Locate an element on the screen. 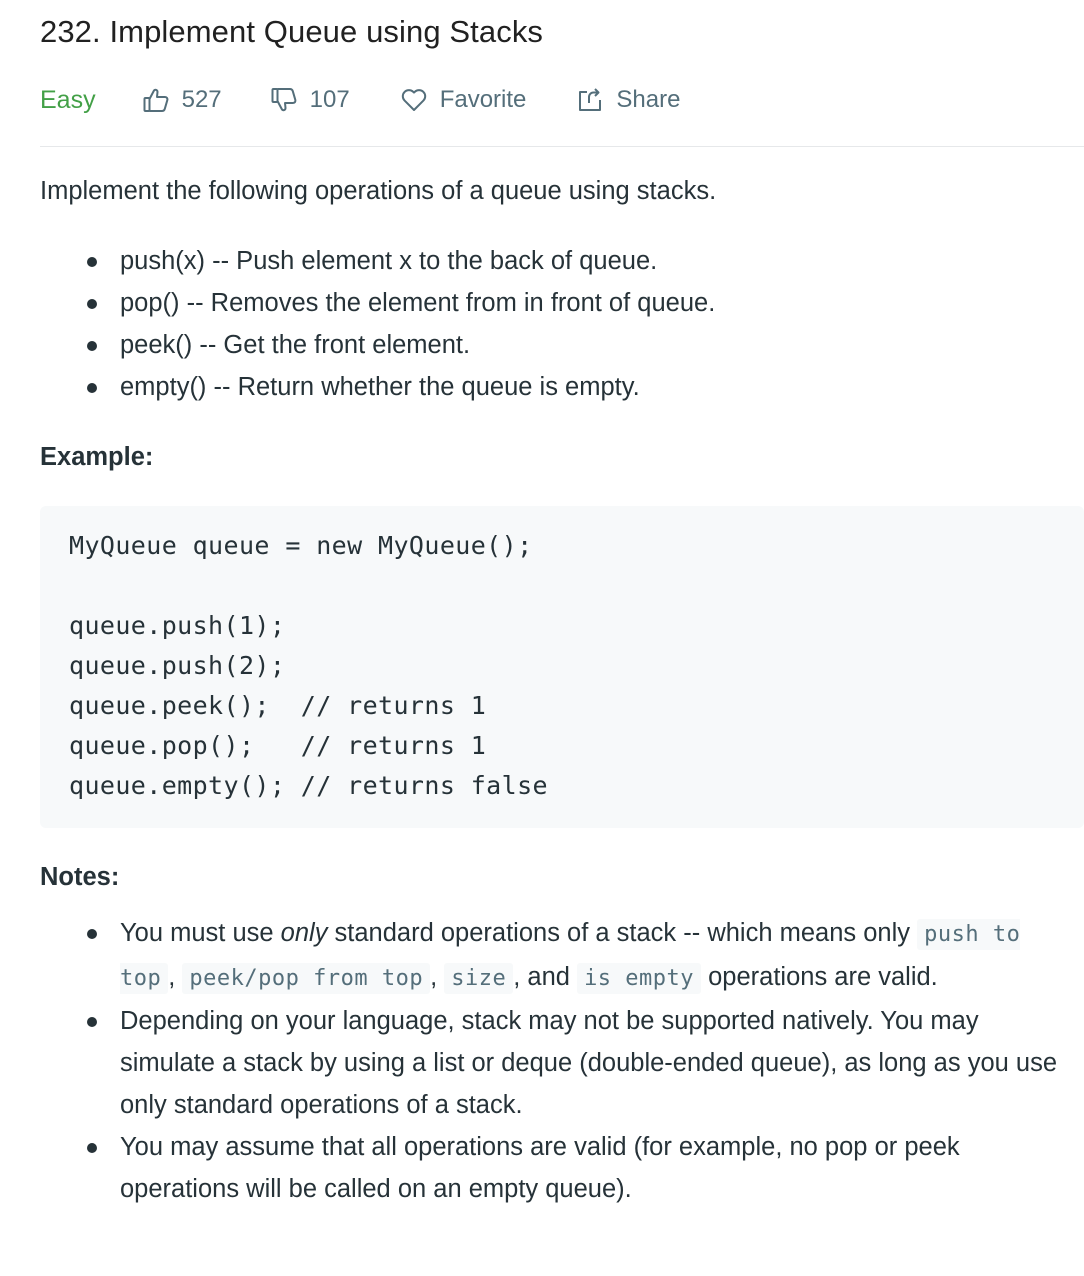 Image resolution: width=1084 pixels, height=1276 pixels. thumbs-up-icon is located at coordinates (156, 100).